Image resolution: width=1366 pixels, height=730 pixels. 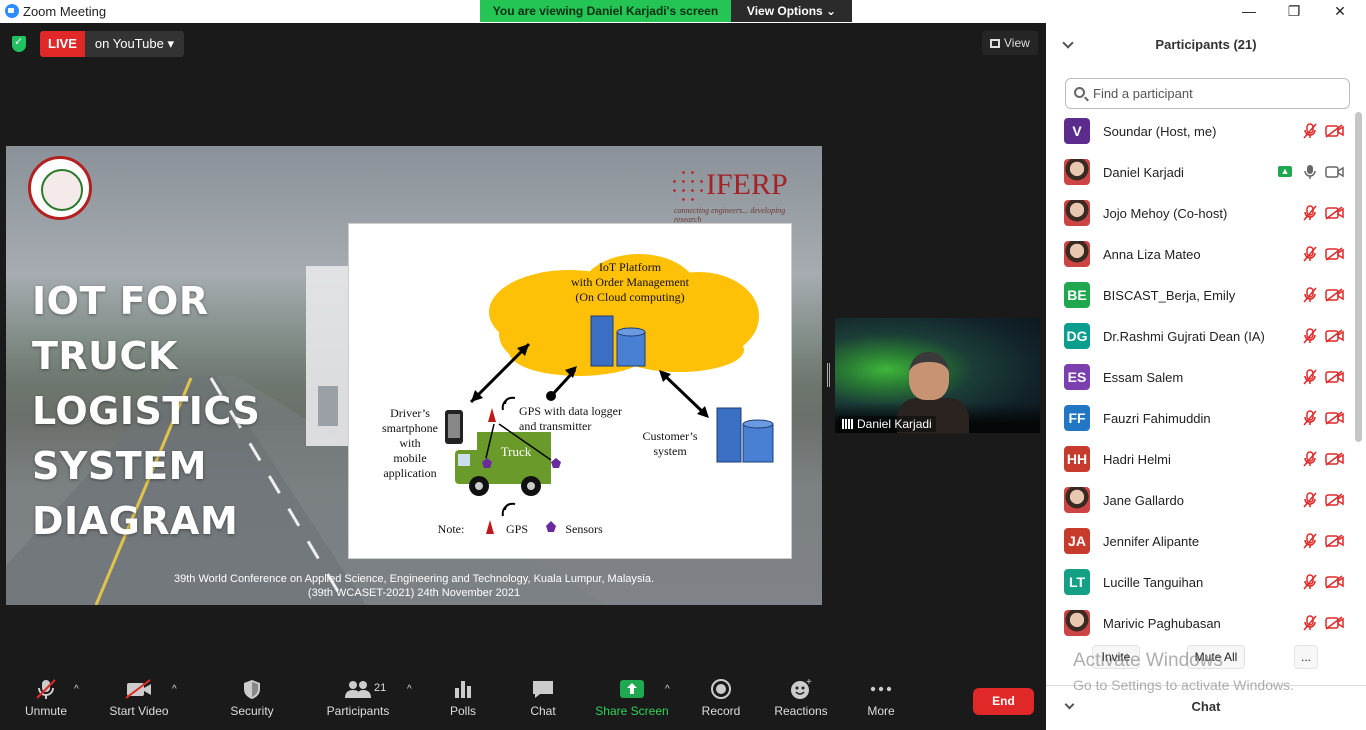 I want to click on video-options-chevron-icon: ^, so click(x=174, y=689).